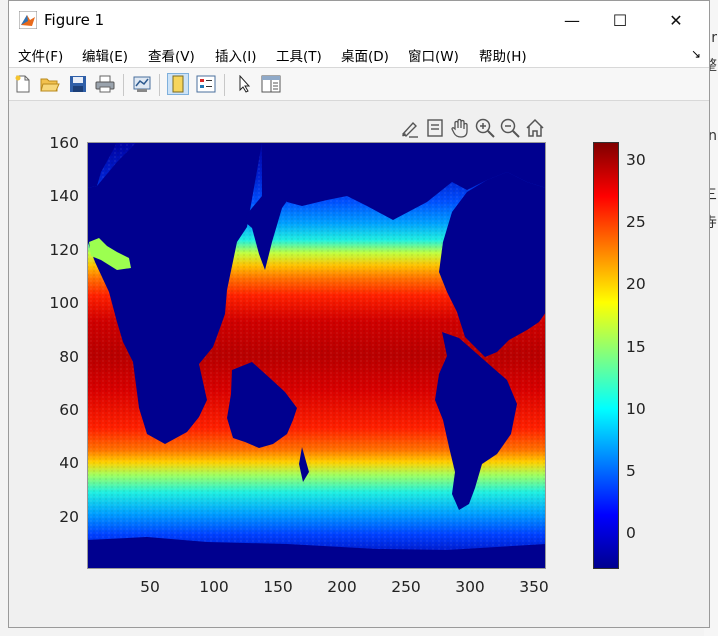 This screenshot has width=718, height=636. Describe the element at coordinates (606, 355) in the screenshot. I see `colorbar` at that location.